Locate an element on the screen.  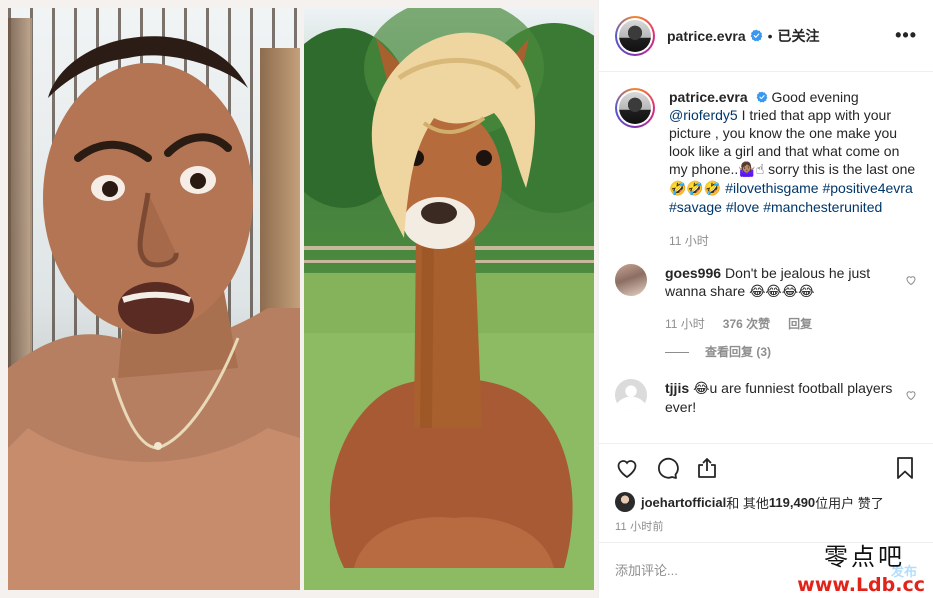
commenter-username: tjjis is located at coordinates (677, 388).